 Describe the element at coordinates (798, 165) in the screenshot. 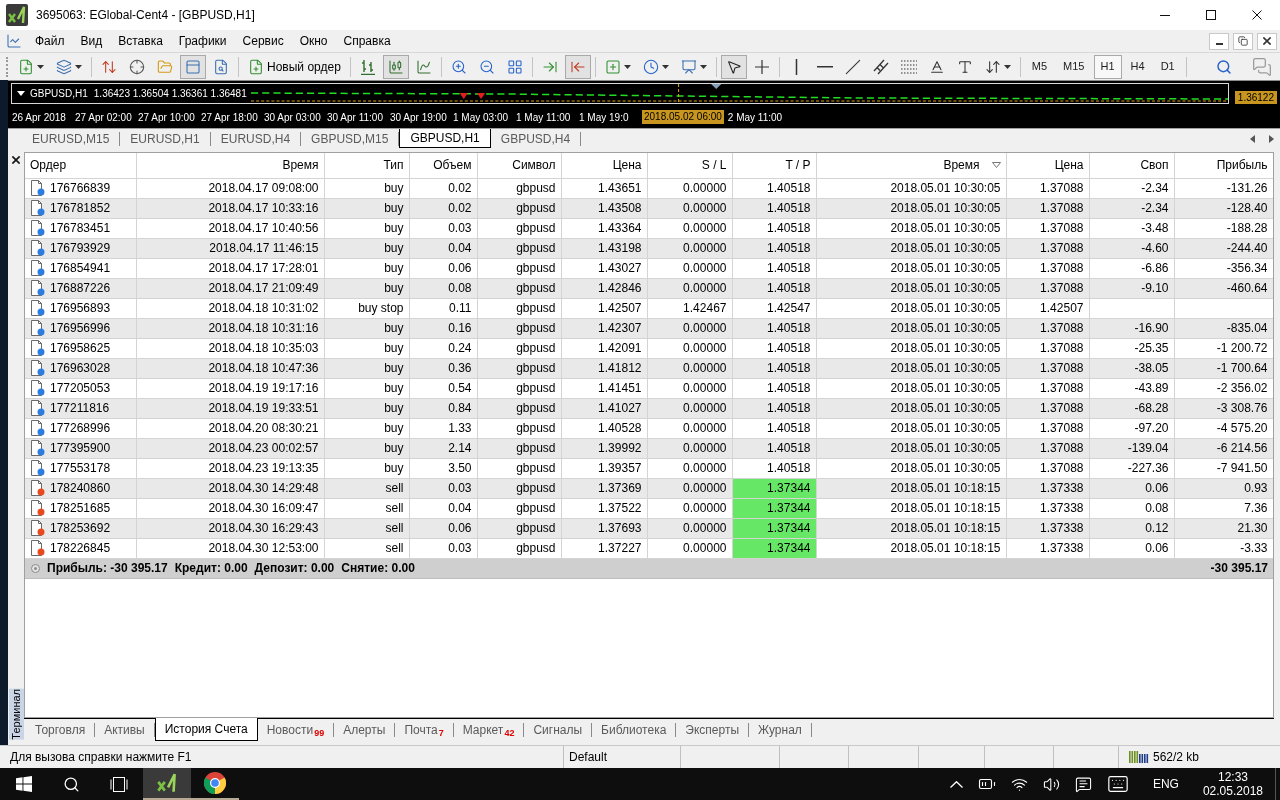

I see `column-header: T / P` at that location.